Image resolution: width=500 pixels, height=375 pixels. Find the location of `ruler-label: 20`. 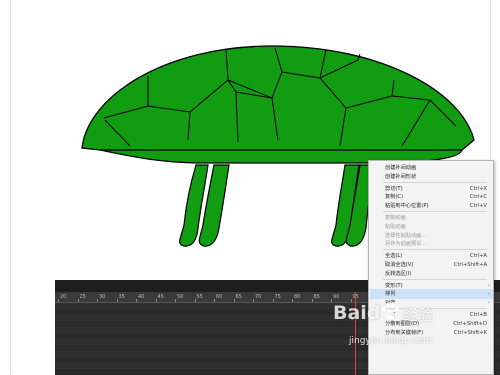

ruler-label: 20 is located at coordinates (63, 297).